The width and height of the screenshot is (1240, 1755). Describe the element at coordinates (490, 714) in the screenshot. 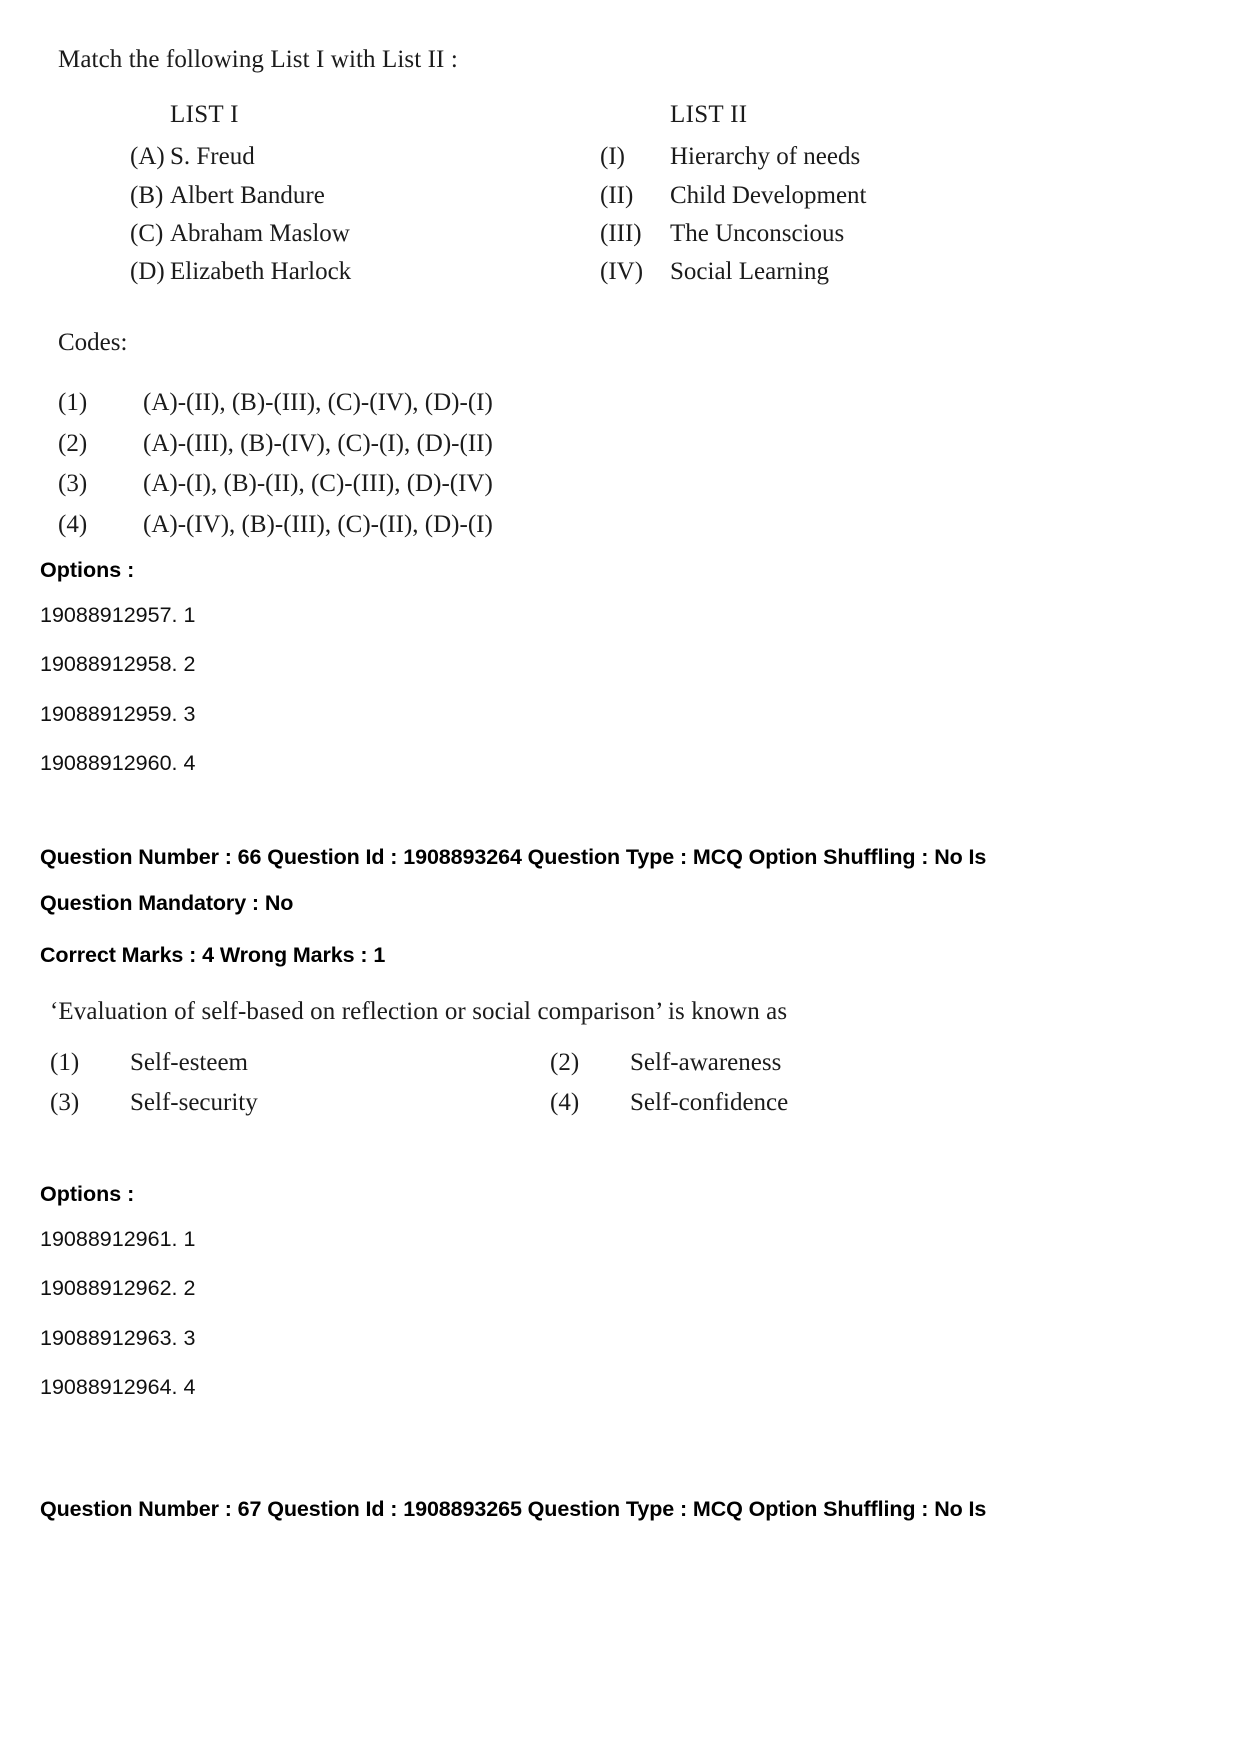

I see `option-id-item: 19088912959. 3` at that location.